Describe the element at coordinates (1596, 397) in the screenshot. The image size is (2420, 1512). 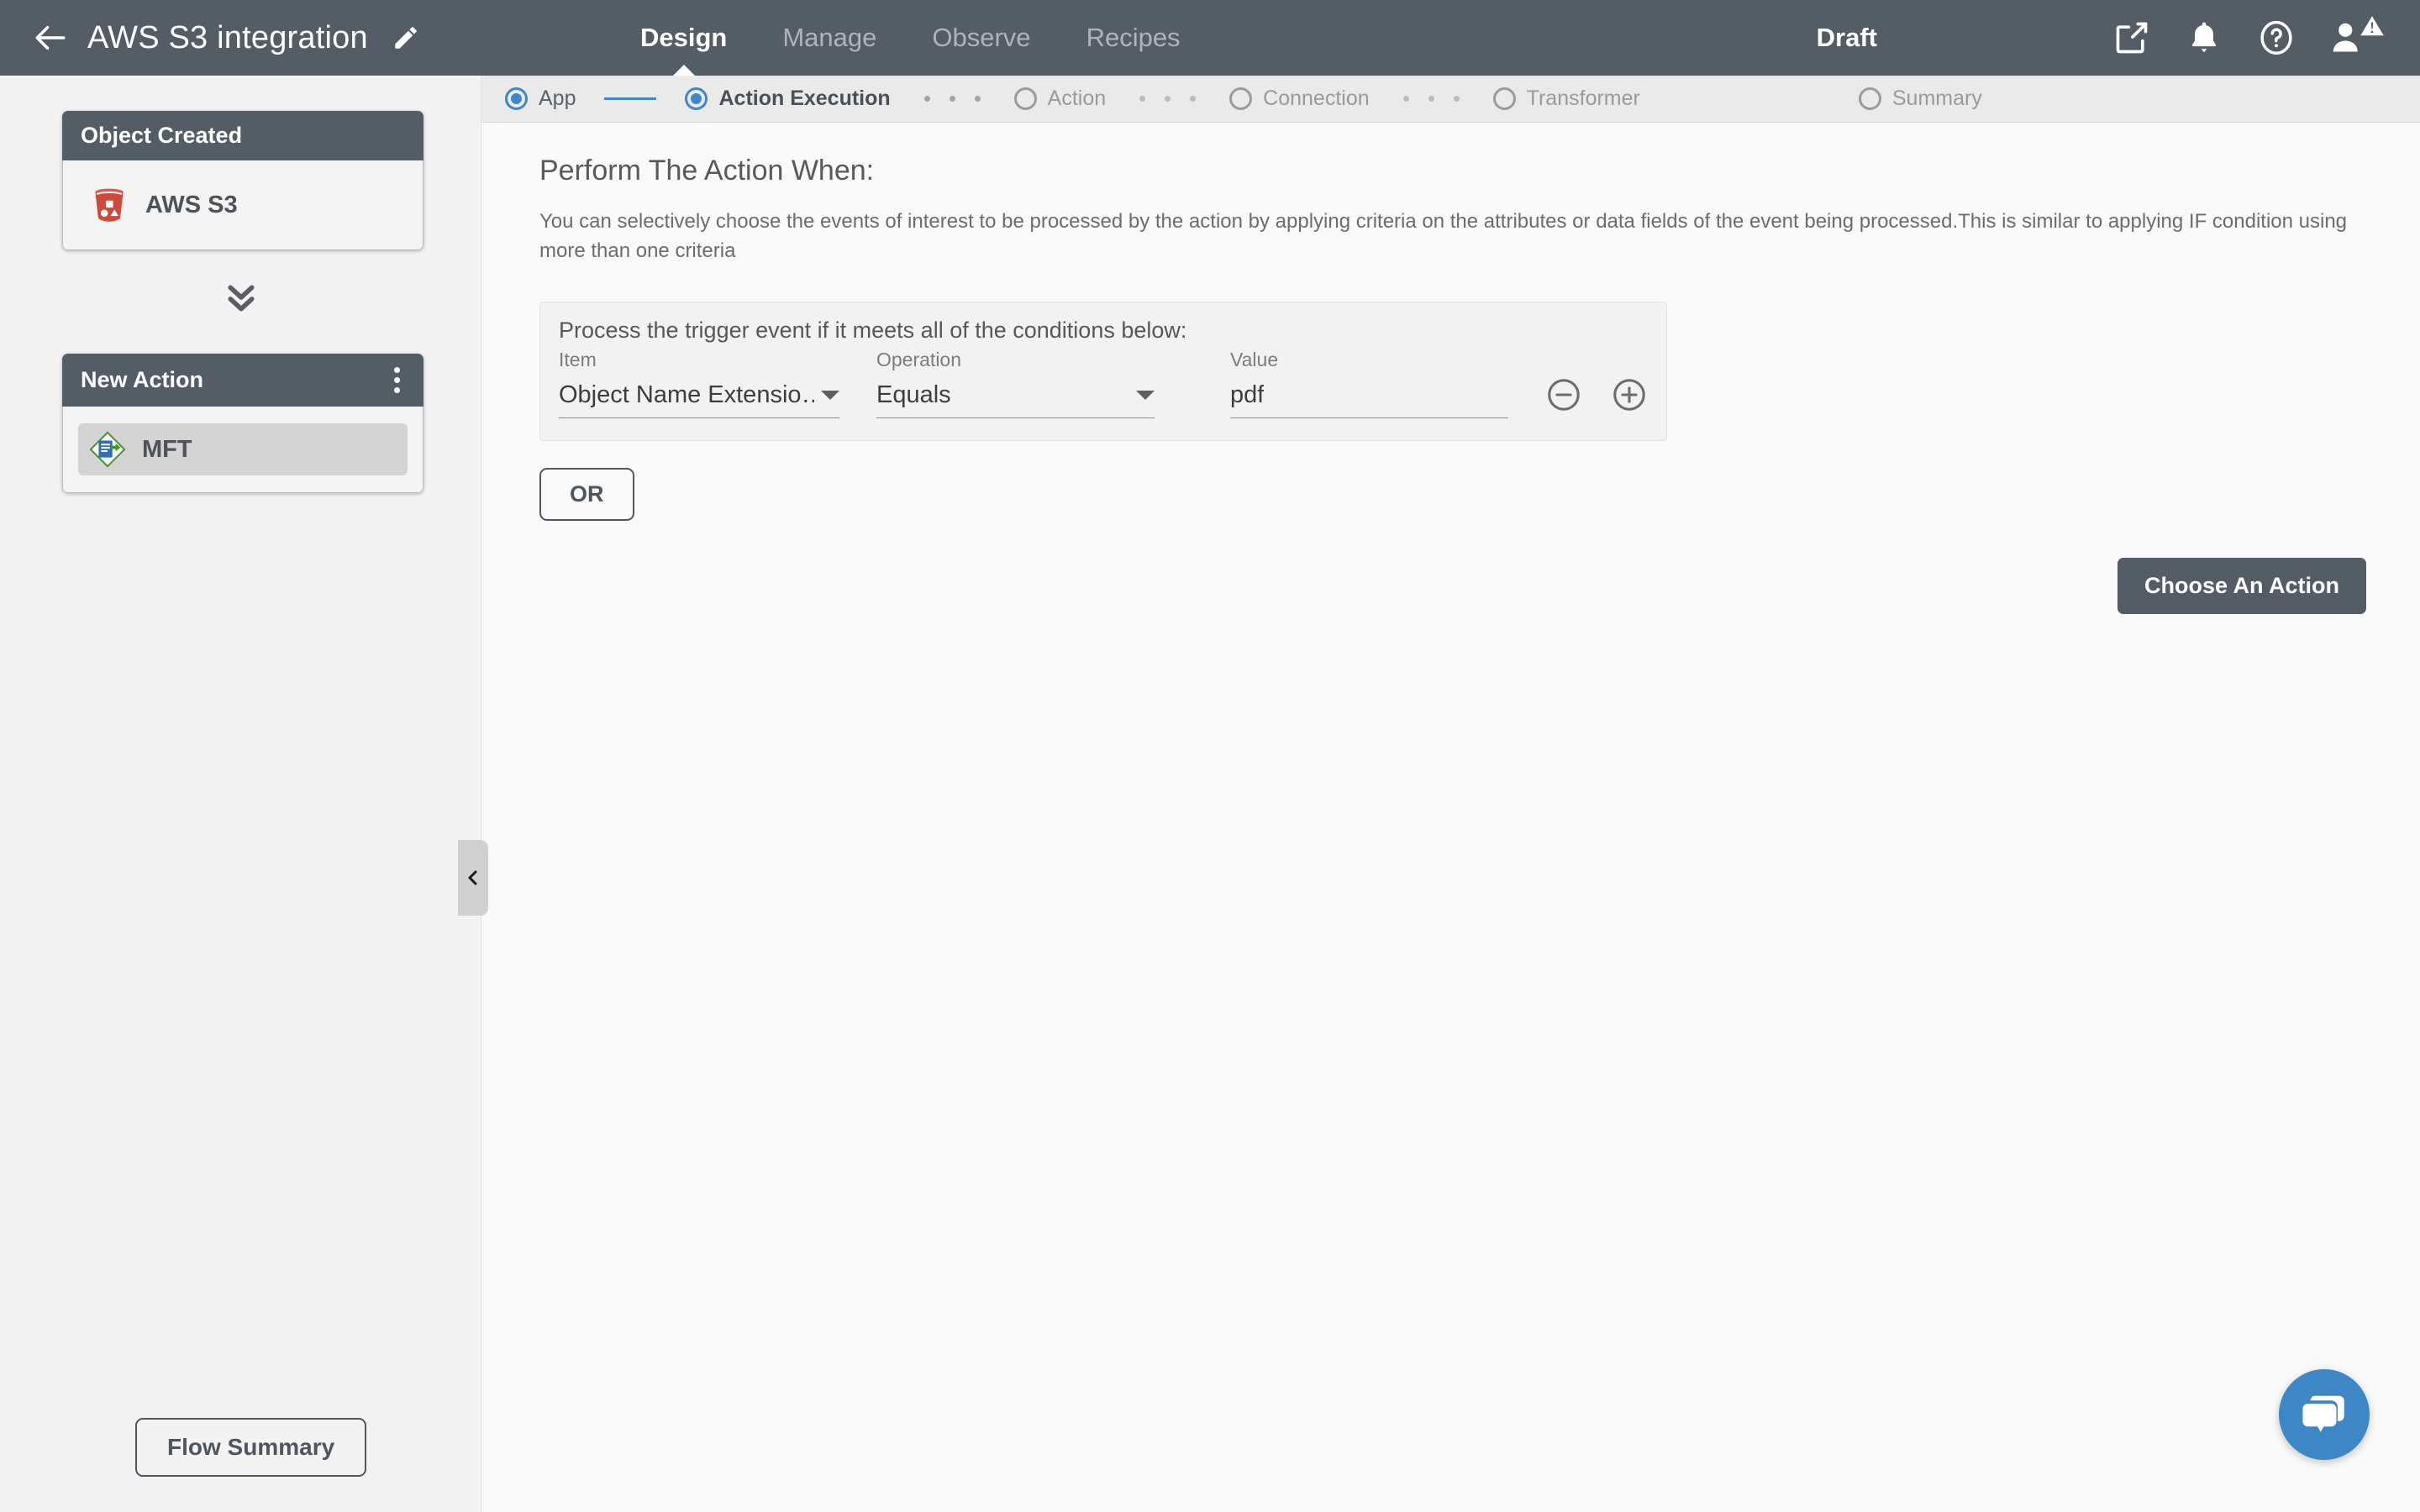
I see `condition-row-buttons` at that location.